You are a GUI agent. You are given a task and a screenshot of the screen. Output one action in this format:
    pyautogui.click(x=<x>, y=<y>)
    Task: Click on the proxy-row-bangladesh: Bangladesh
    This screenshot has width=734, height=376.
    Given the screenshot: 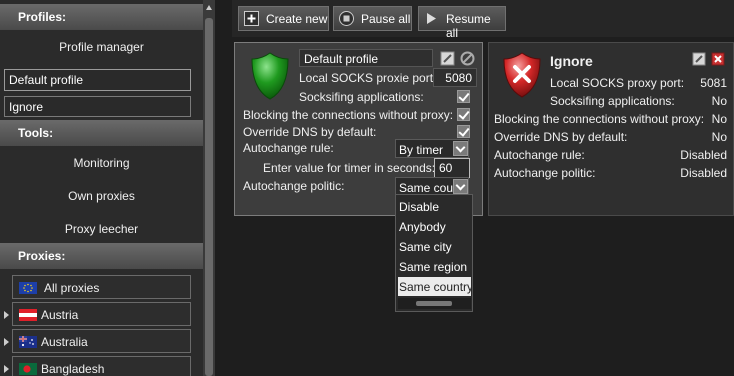 What is the action you would take?
    pyautogui.click(x=101, y=366)
    